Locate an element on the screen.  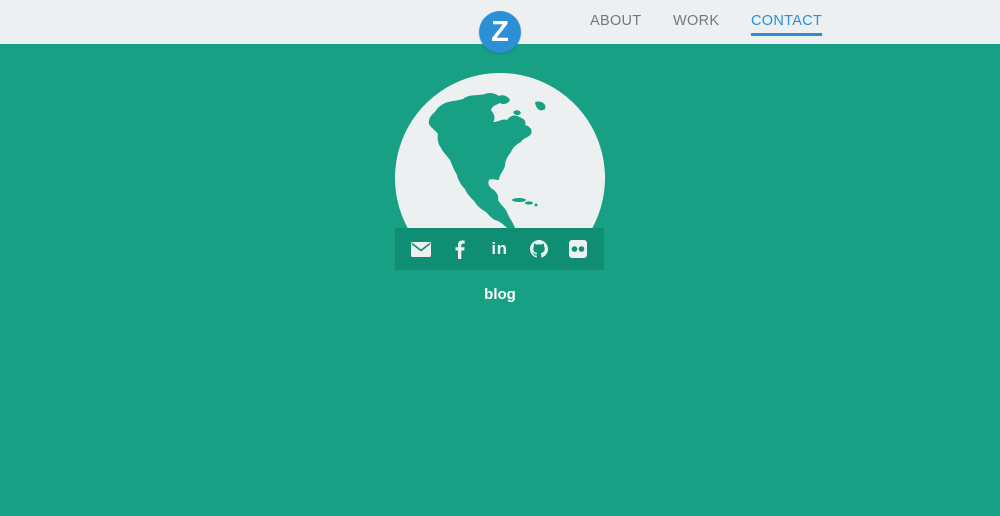
nav-work-link: WORK is located at coordinates (696, 23).